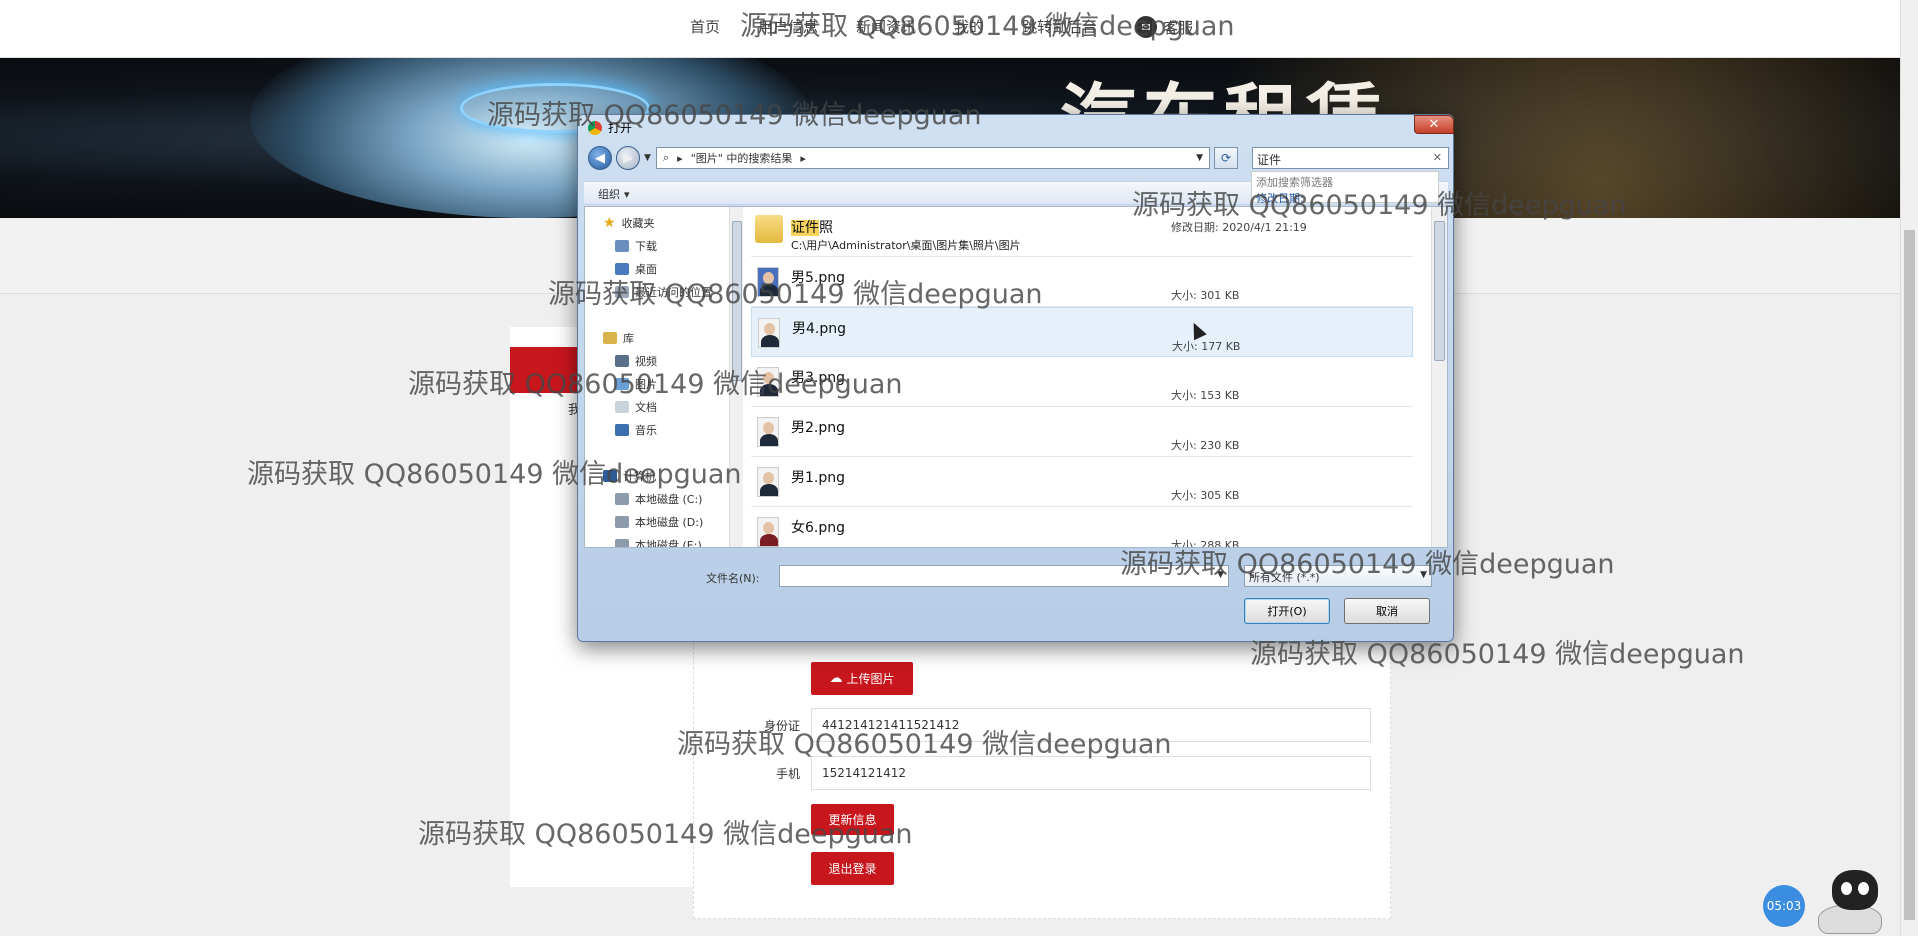 The height and width of the screenshot is (936, 1918). Describe the element at coordinates (1205, 495) in the screenshot. I see `file-size: 大小: 305 KB` at that location.